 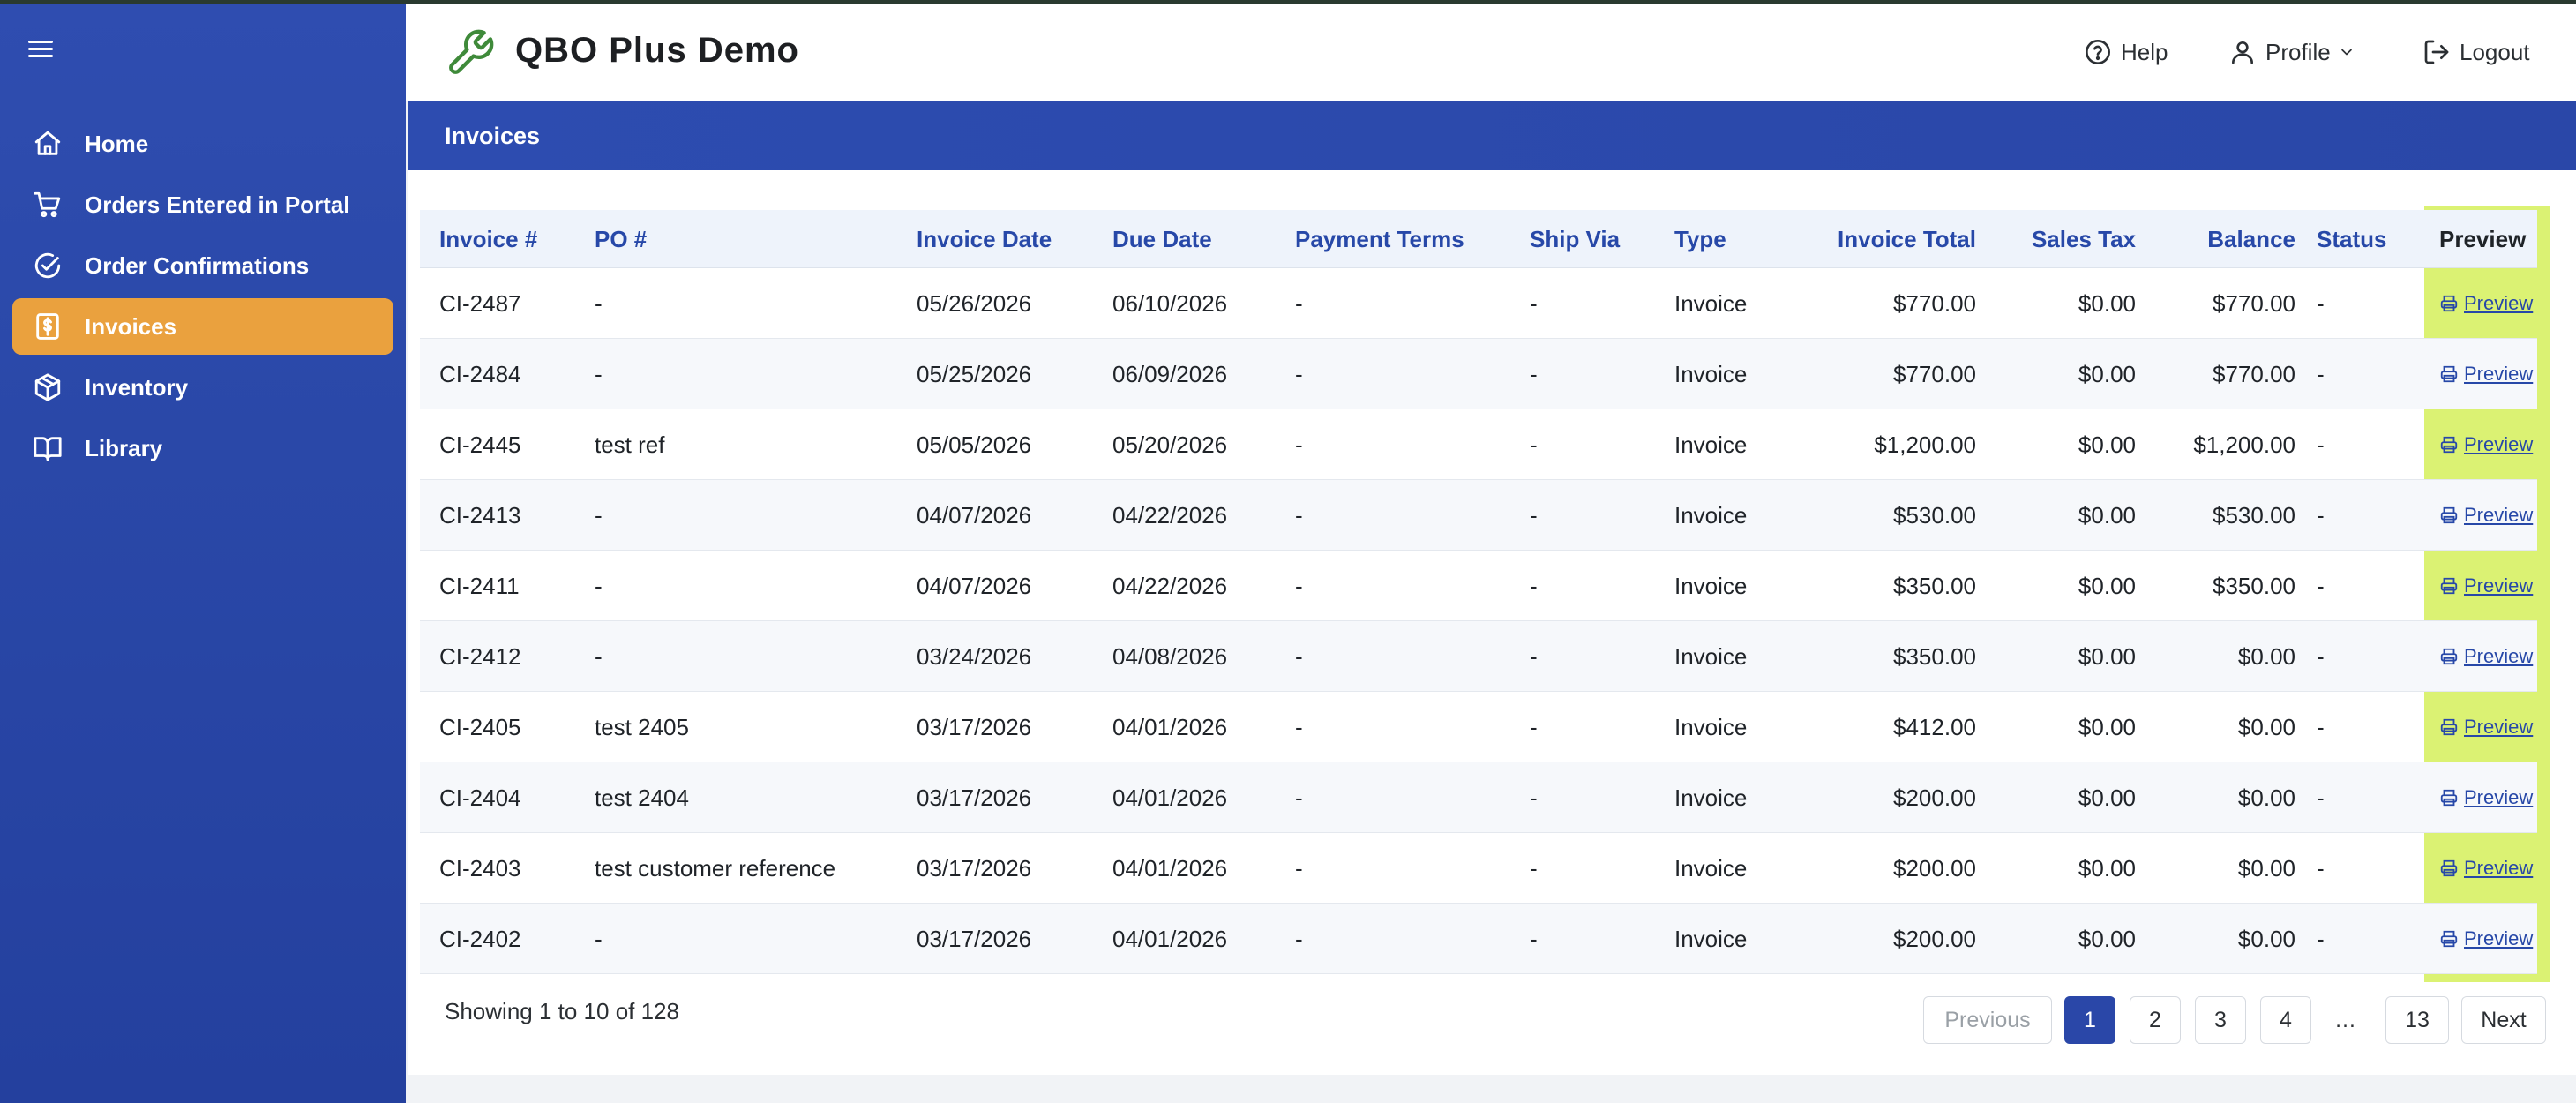 I want to click on column-header-payment-terms: Payment Terms, so click(x=1380, y=239).